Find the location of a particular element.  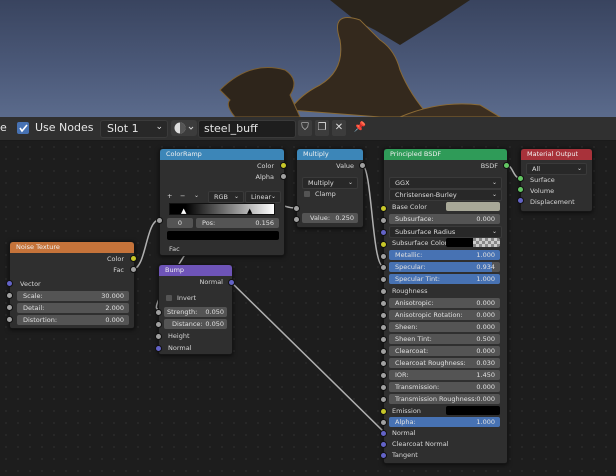

bump-output-normal-socket is located at coordinates (231, 282).